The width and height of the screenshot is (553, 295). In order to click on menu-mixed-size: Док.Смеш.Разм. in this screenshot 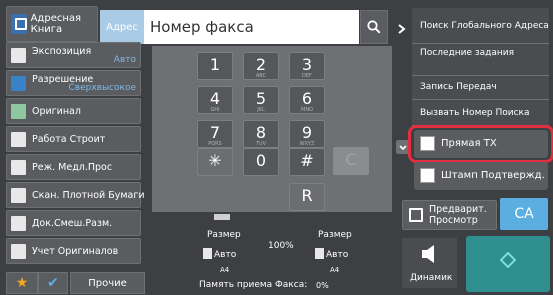, I will do `click(73, 223)`.